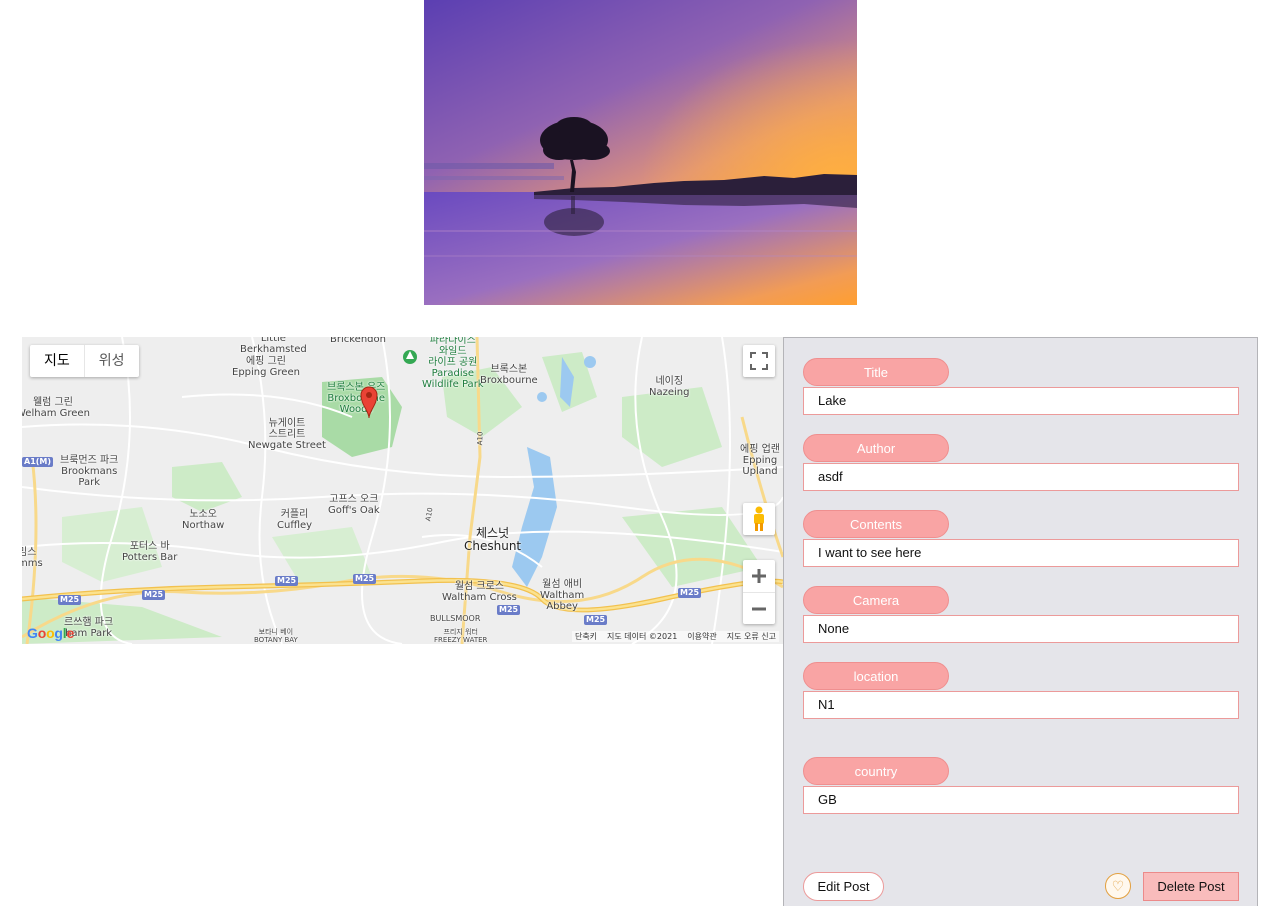 This screenshot has width=1277, height=906. Describe the element at coordinates (876, 524) in the screenshot. I see `contents-label: Contents` at that location.